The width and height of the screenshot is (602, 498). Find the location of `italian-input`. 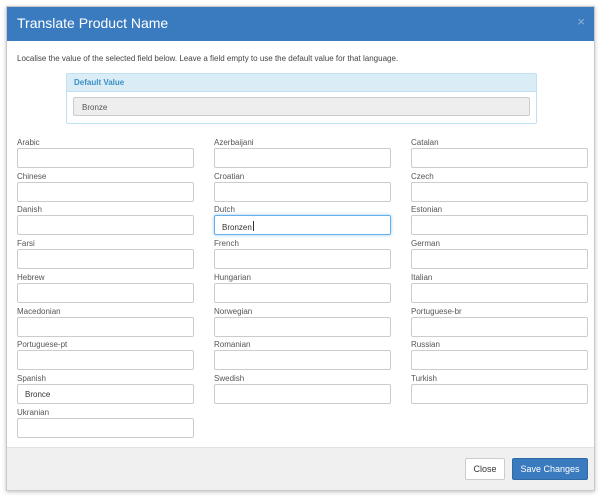

italian-input is located at coordinates (499, 293).